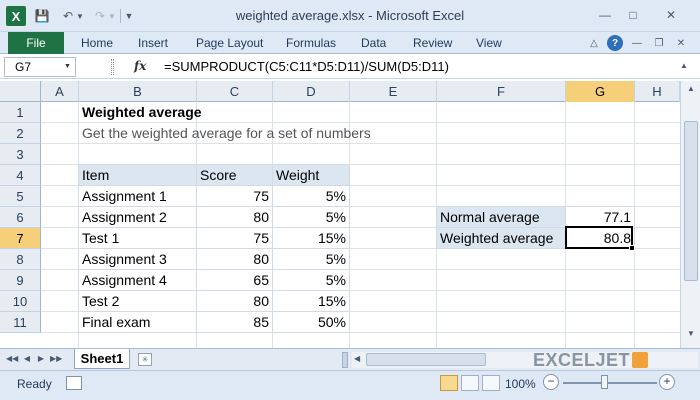 The height and width of the screenshot is (400, 700). What do you see at coordinates (393, 91) in the screenshot?
I see `column-header-e: E` at bounding box center [393, 91].